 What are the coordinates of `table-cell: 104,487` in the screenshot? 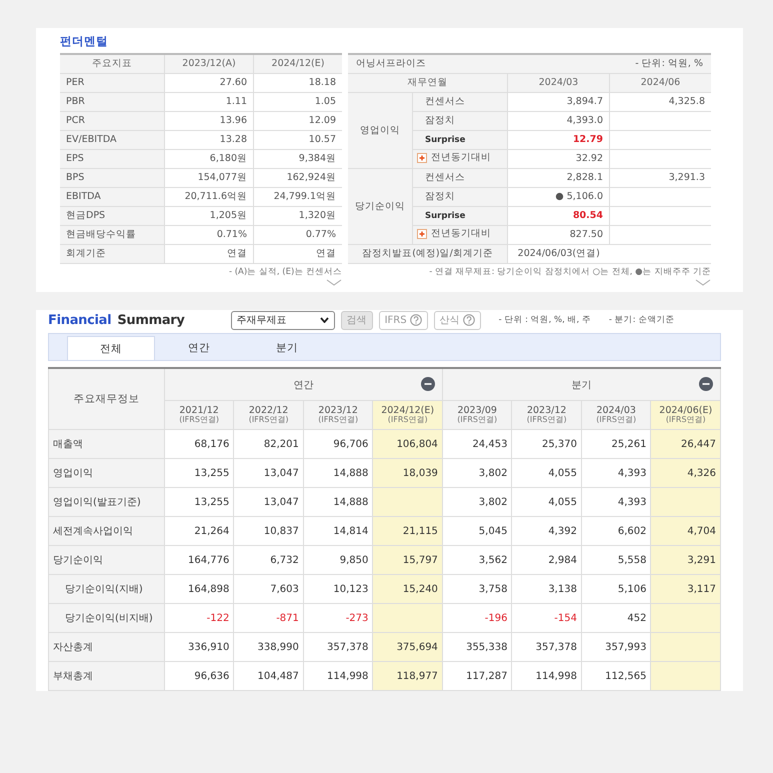 It's located at (269, 676).